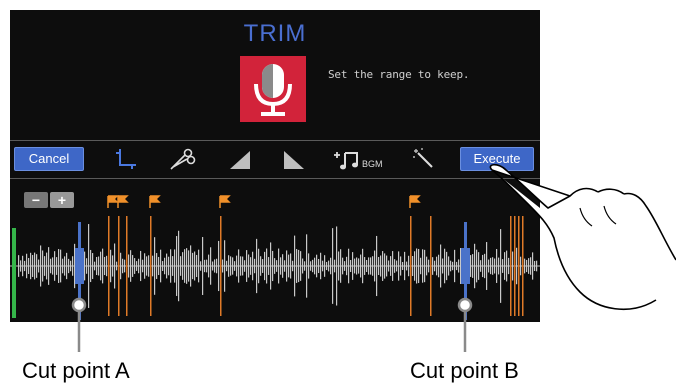 This screenshot has width=676, height=387. Describe the element at coordinates (79, 305) in the screenshot. I see `cut-a-dot` at that location.